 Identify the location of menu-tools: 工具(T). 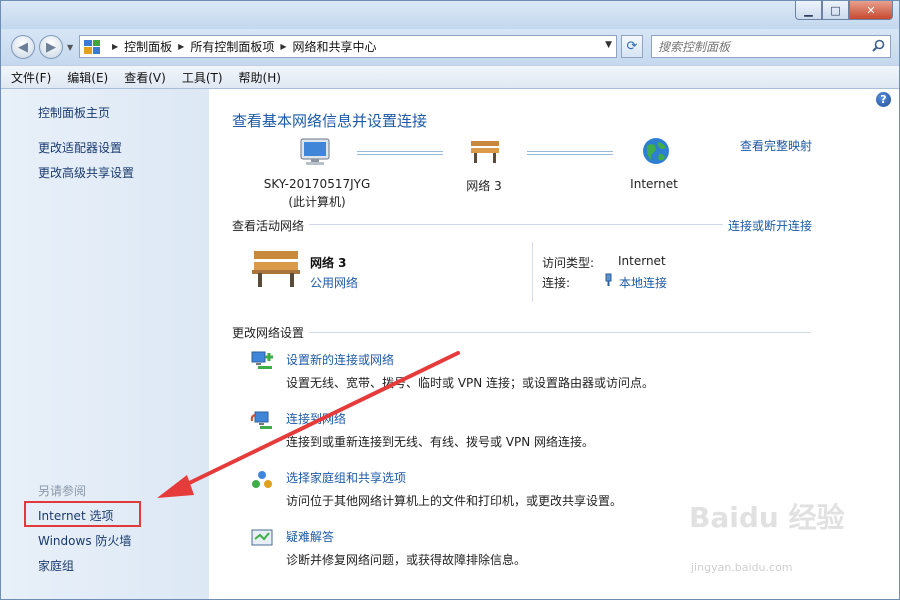
(202, 77).